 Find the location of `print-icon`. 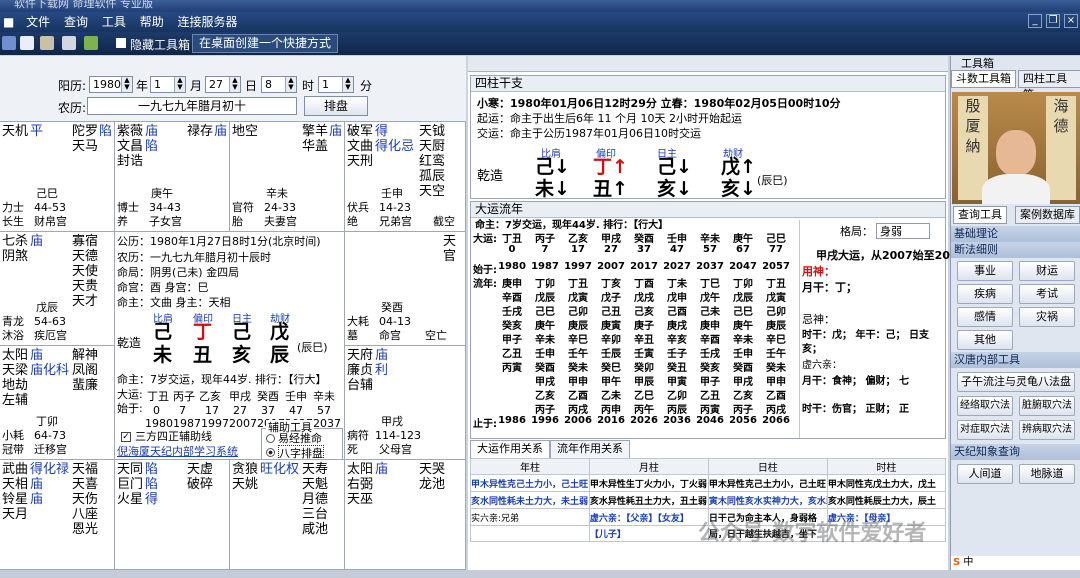

print-icon is located at coordinates (69, 43).